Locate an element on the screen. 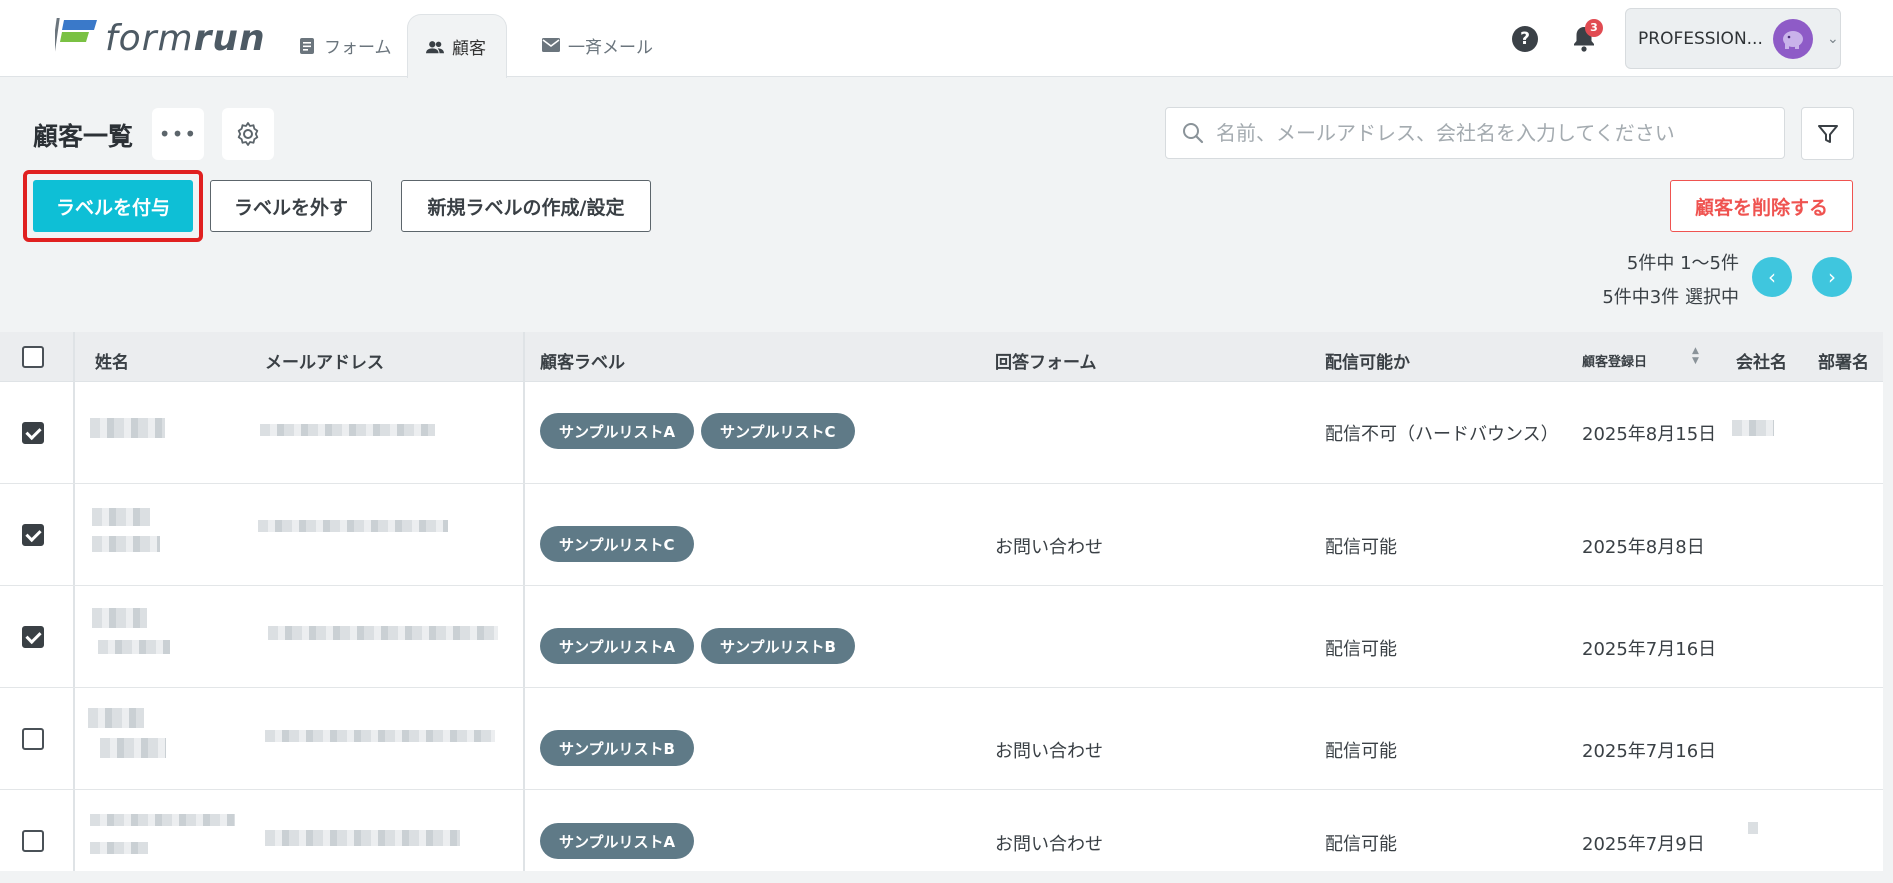 Image resolution: width=1893 pixels, height=883 pixels. header-form: 回答フォーム is located at coordinates (1046, 360).